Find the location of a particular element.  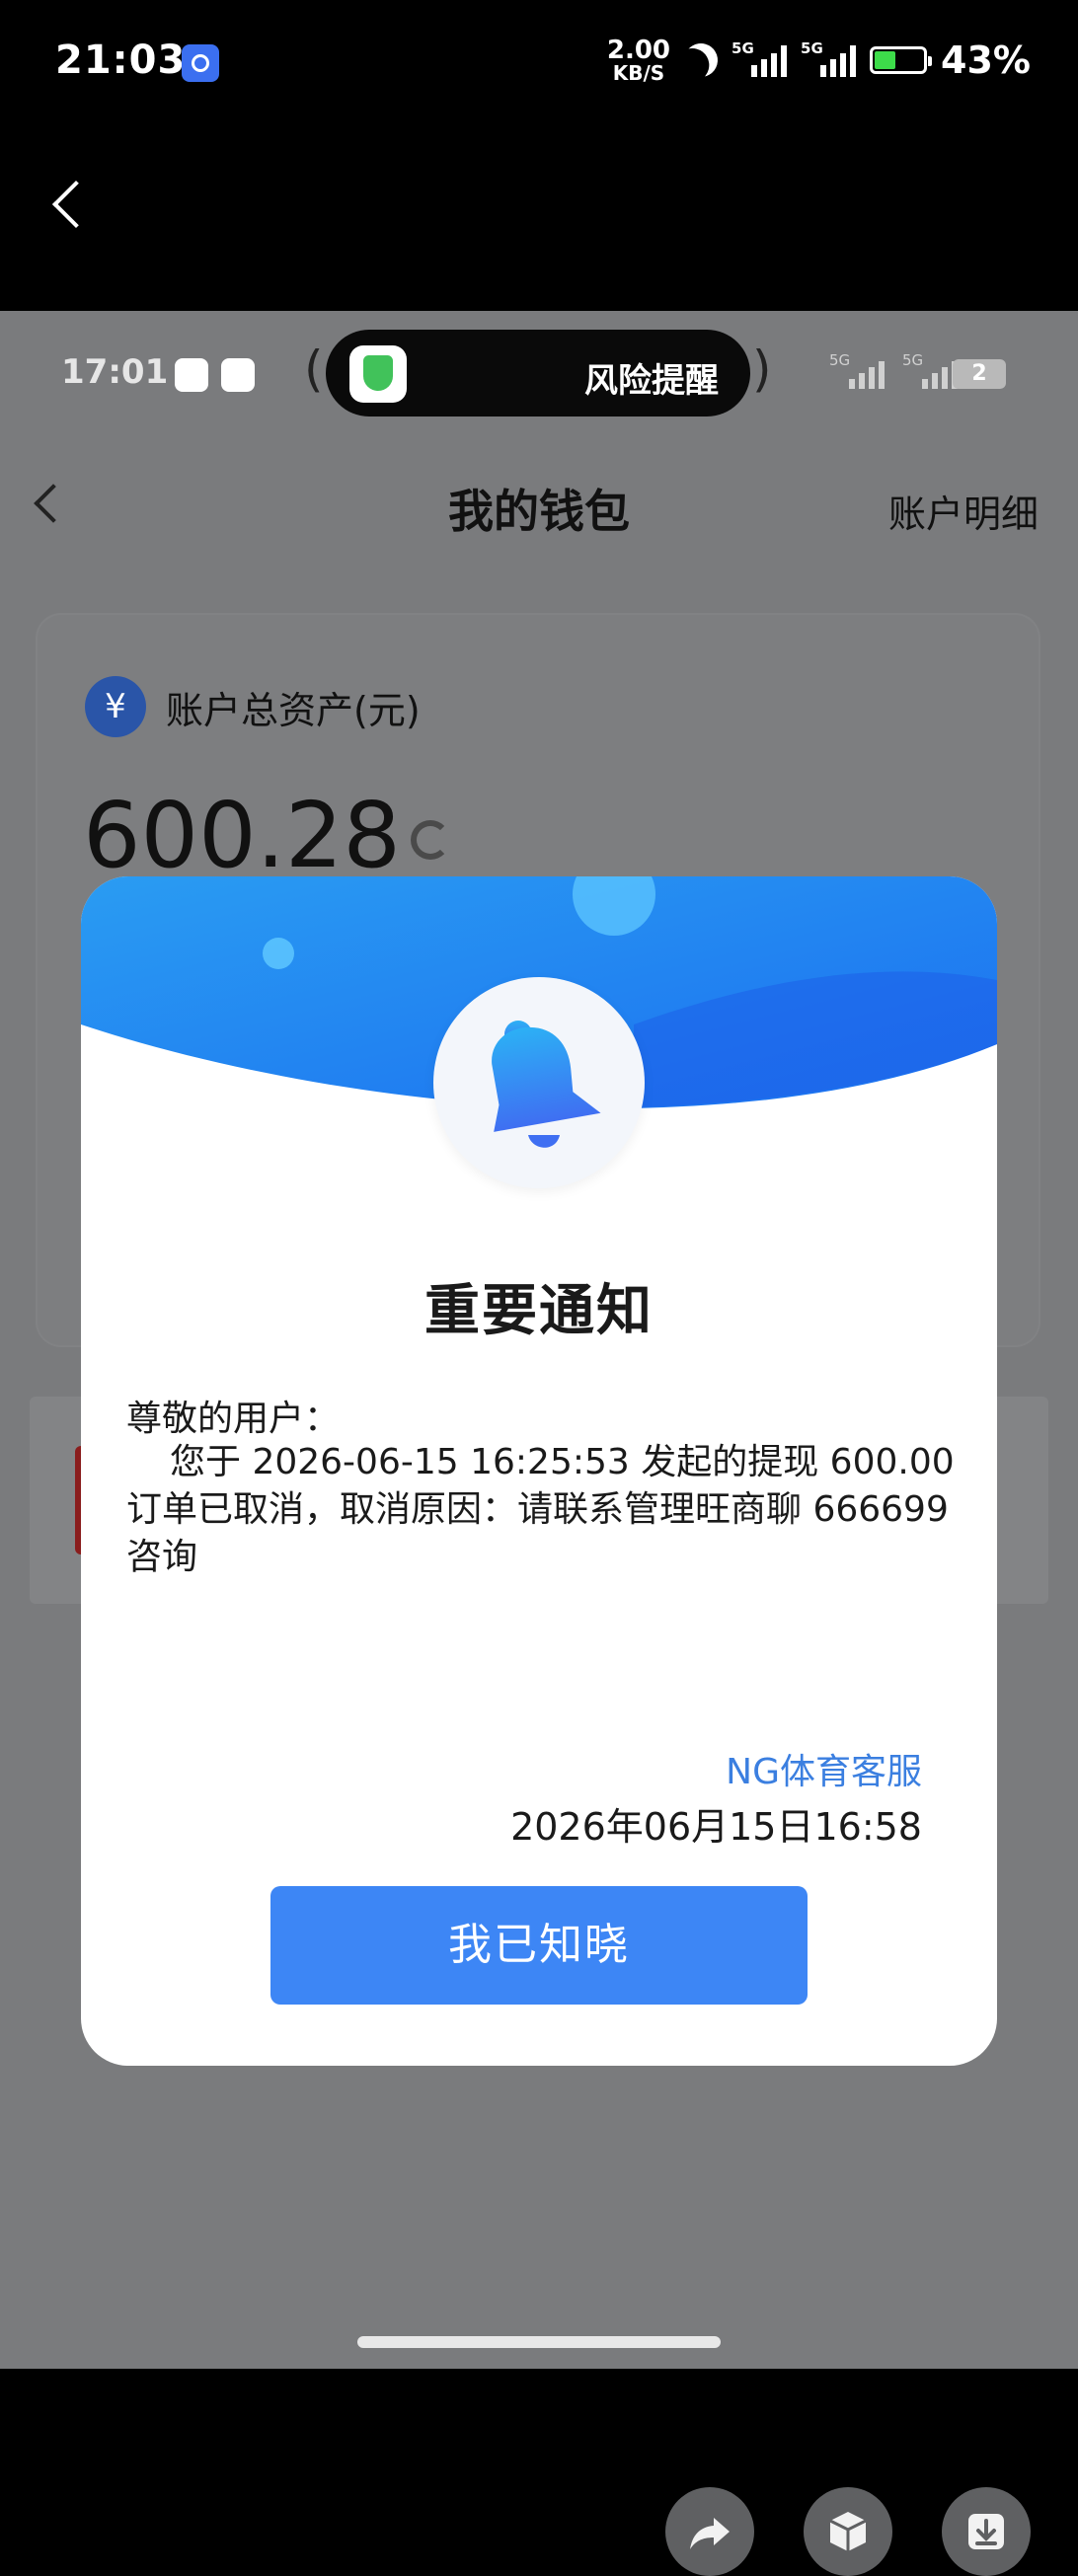

risk-alert-pill: 风险提醒 is located at coordinates (538, 373).